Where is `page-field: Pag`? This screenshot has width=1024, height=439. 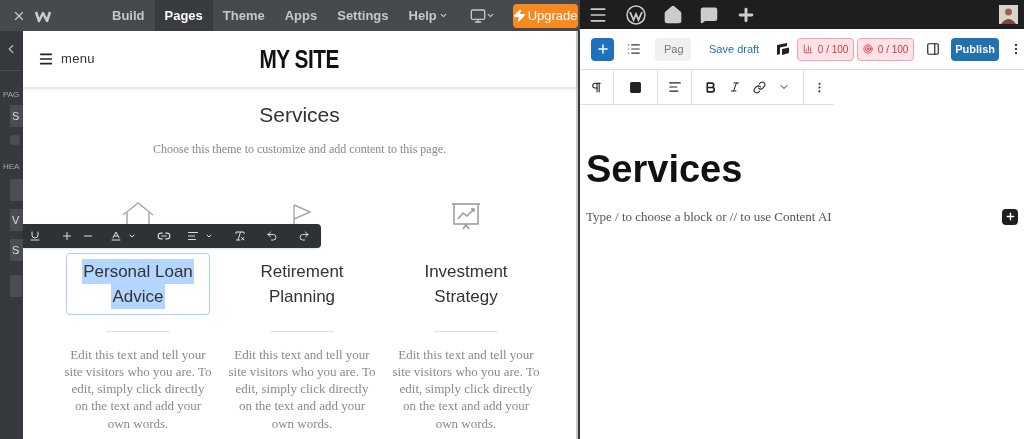 page-field: Pag is located at coordinates (673, 49).